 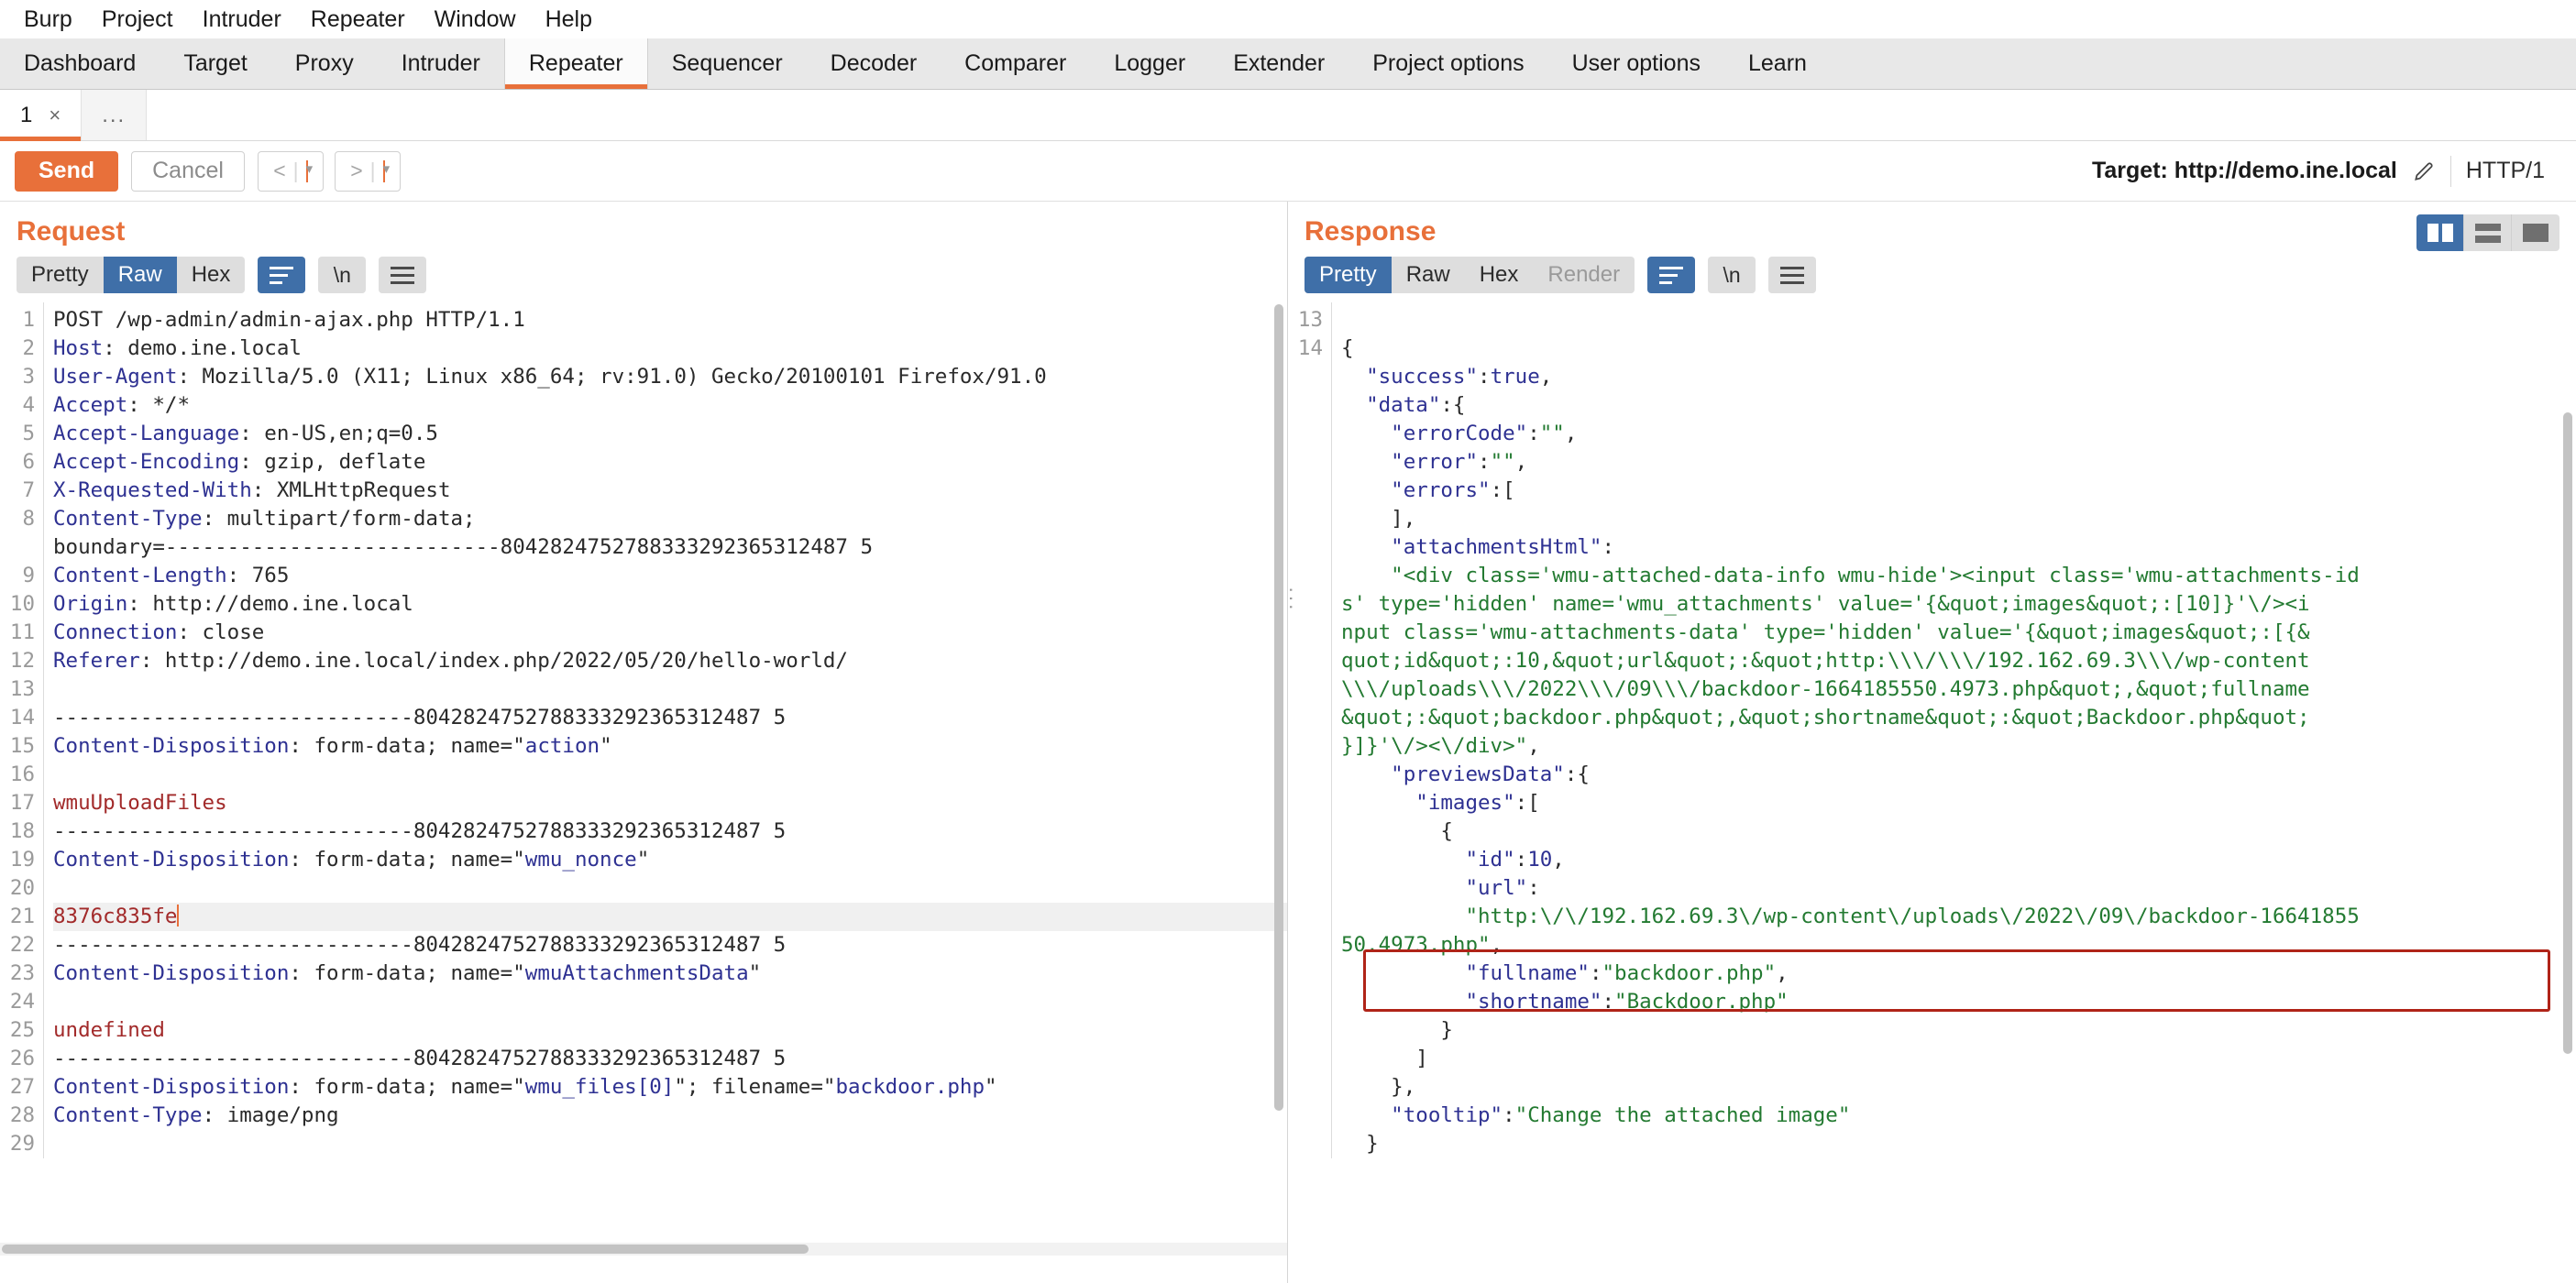 What do you see at coordinates (670, 1116) in the screenshot?
I see `code-line: Content-Type: image/png` at bounding box center [670, 1116].